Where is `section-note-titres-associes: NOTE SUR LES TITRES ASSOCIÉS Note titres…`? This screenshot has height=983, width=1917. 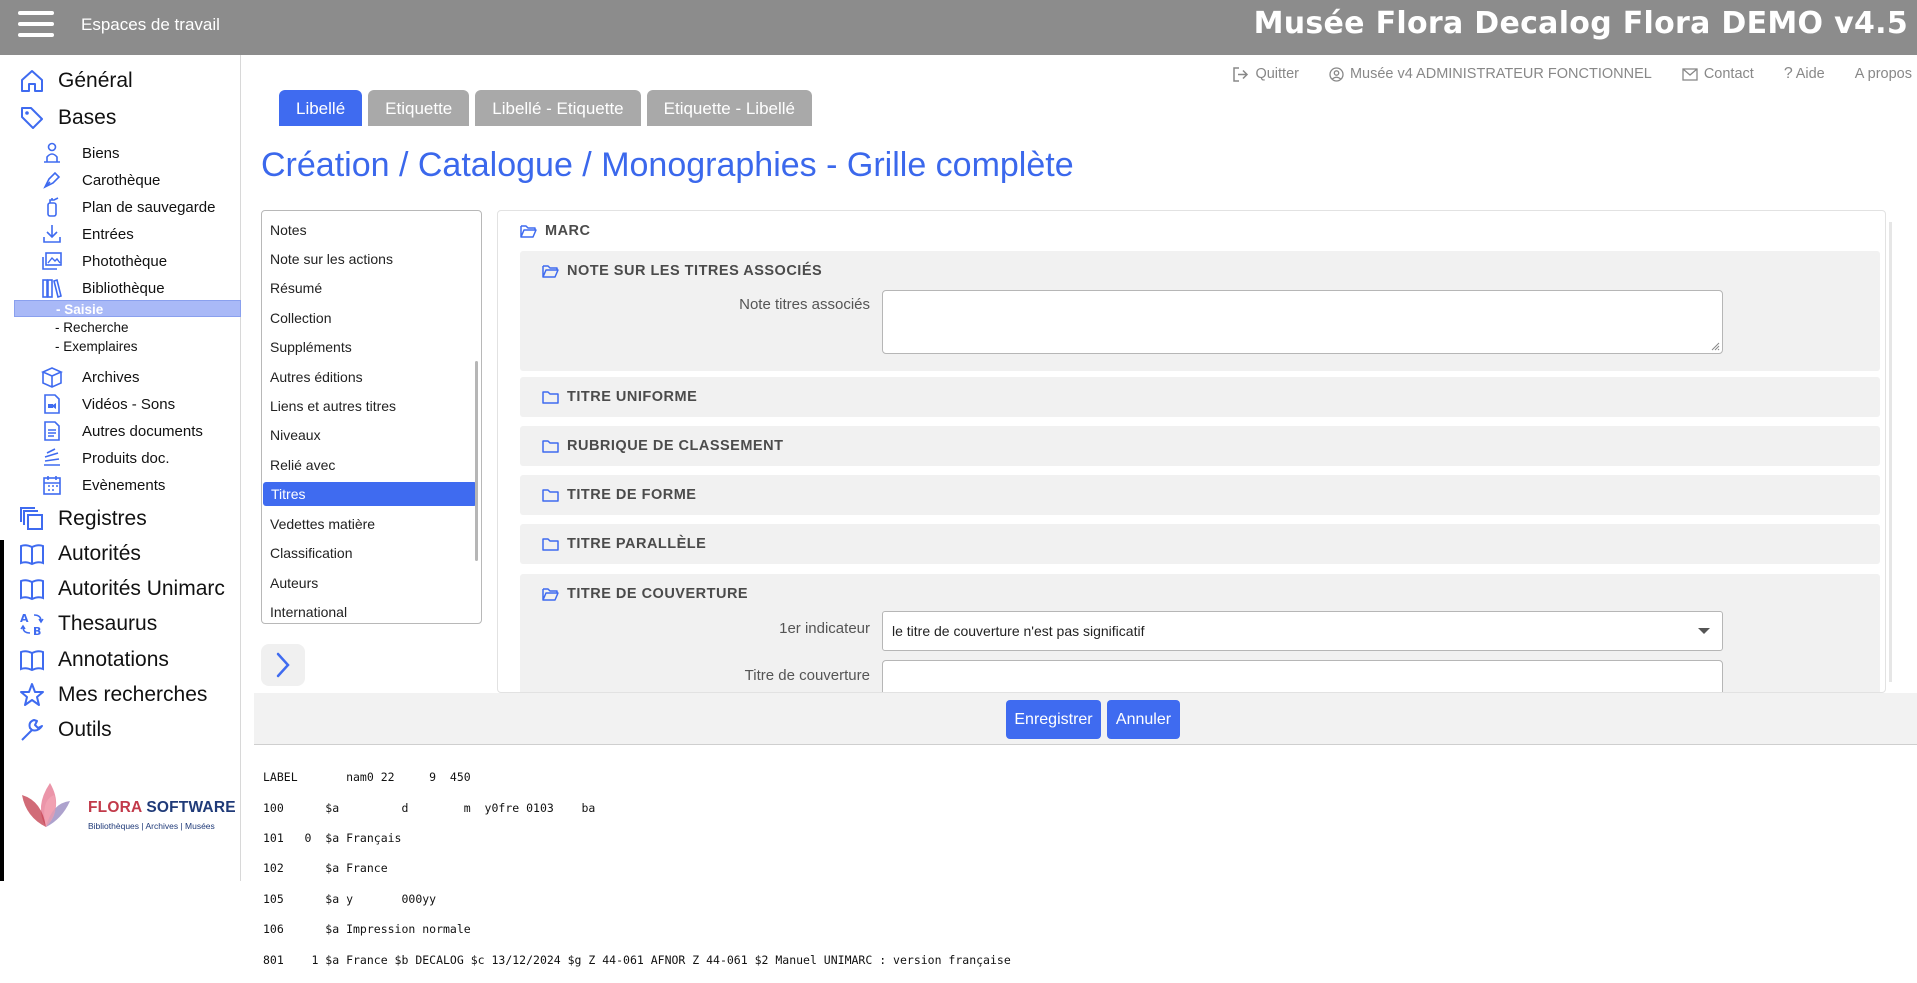
section-note-titres-associes: NOTE SUR LES TITRES ASSOCIÉS Note titres… is located at coordinates (1200, 311).